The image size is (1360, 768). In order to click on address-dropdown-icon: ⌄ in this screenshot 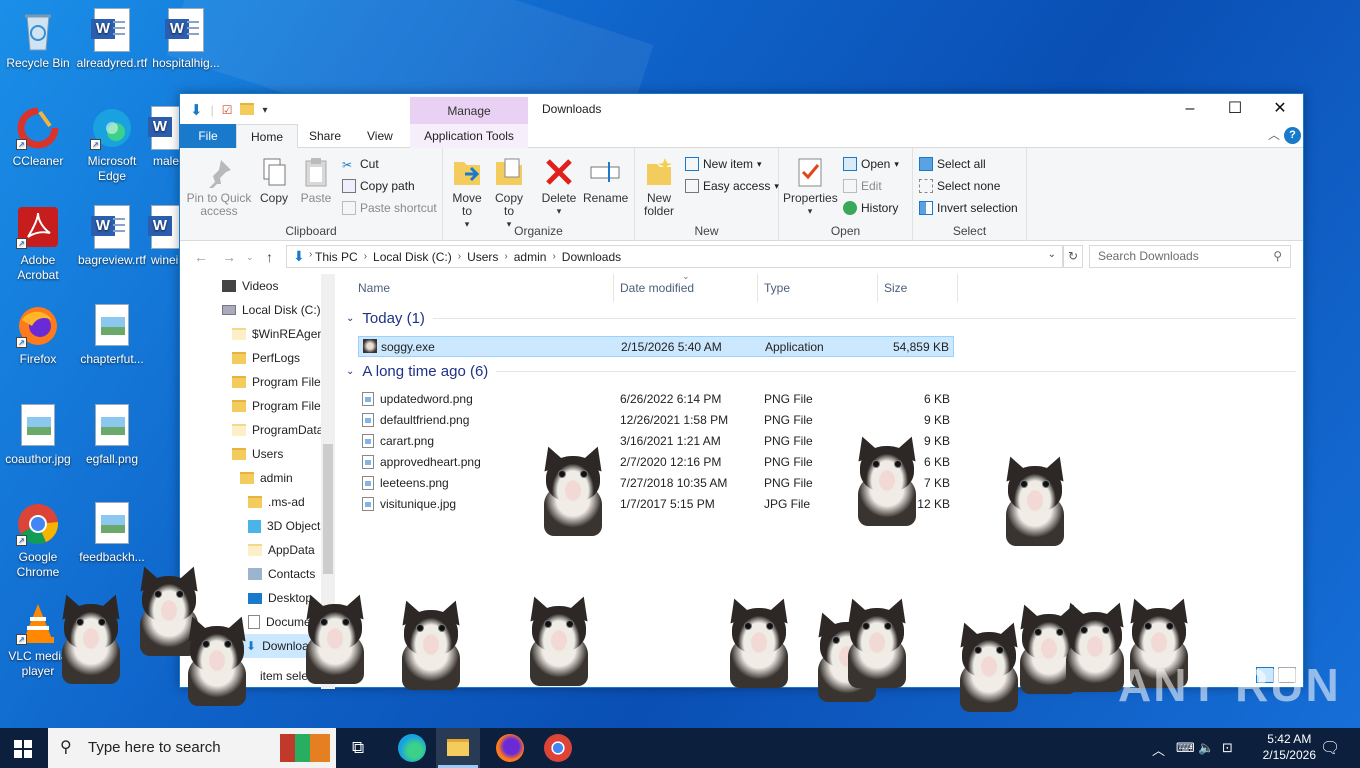, I will do `click(1052, 254)`.